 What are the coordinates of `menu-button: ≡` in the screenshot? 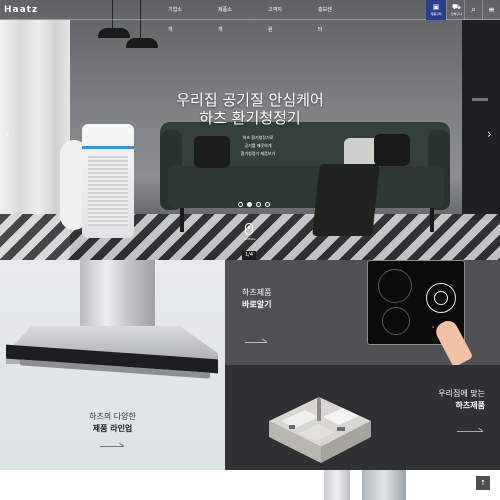 It's located at (491, 10).